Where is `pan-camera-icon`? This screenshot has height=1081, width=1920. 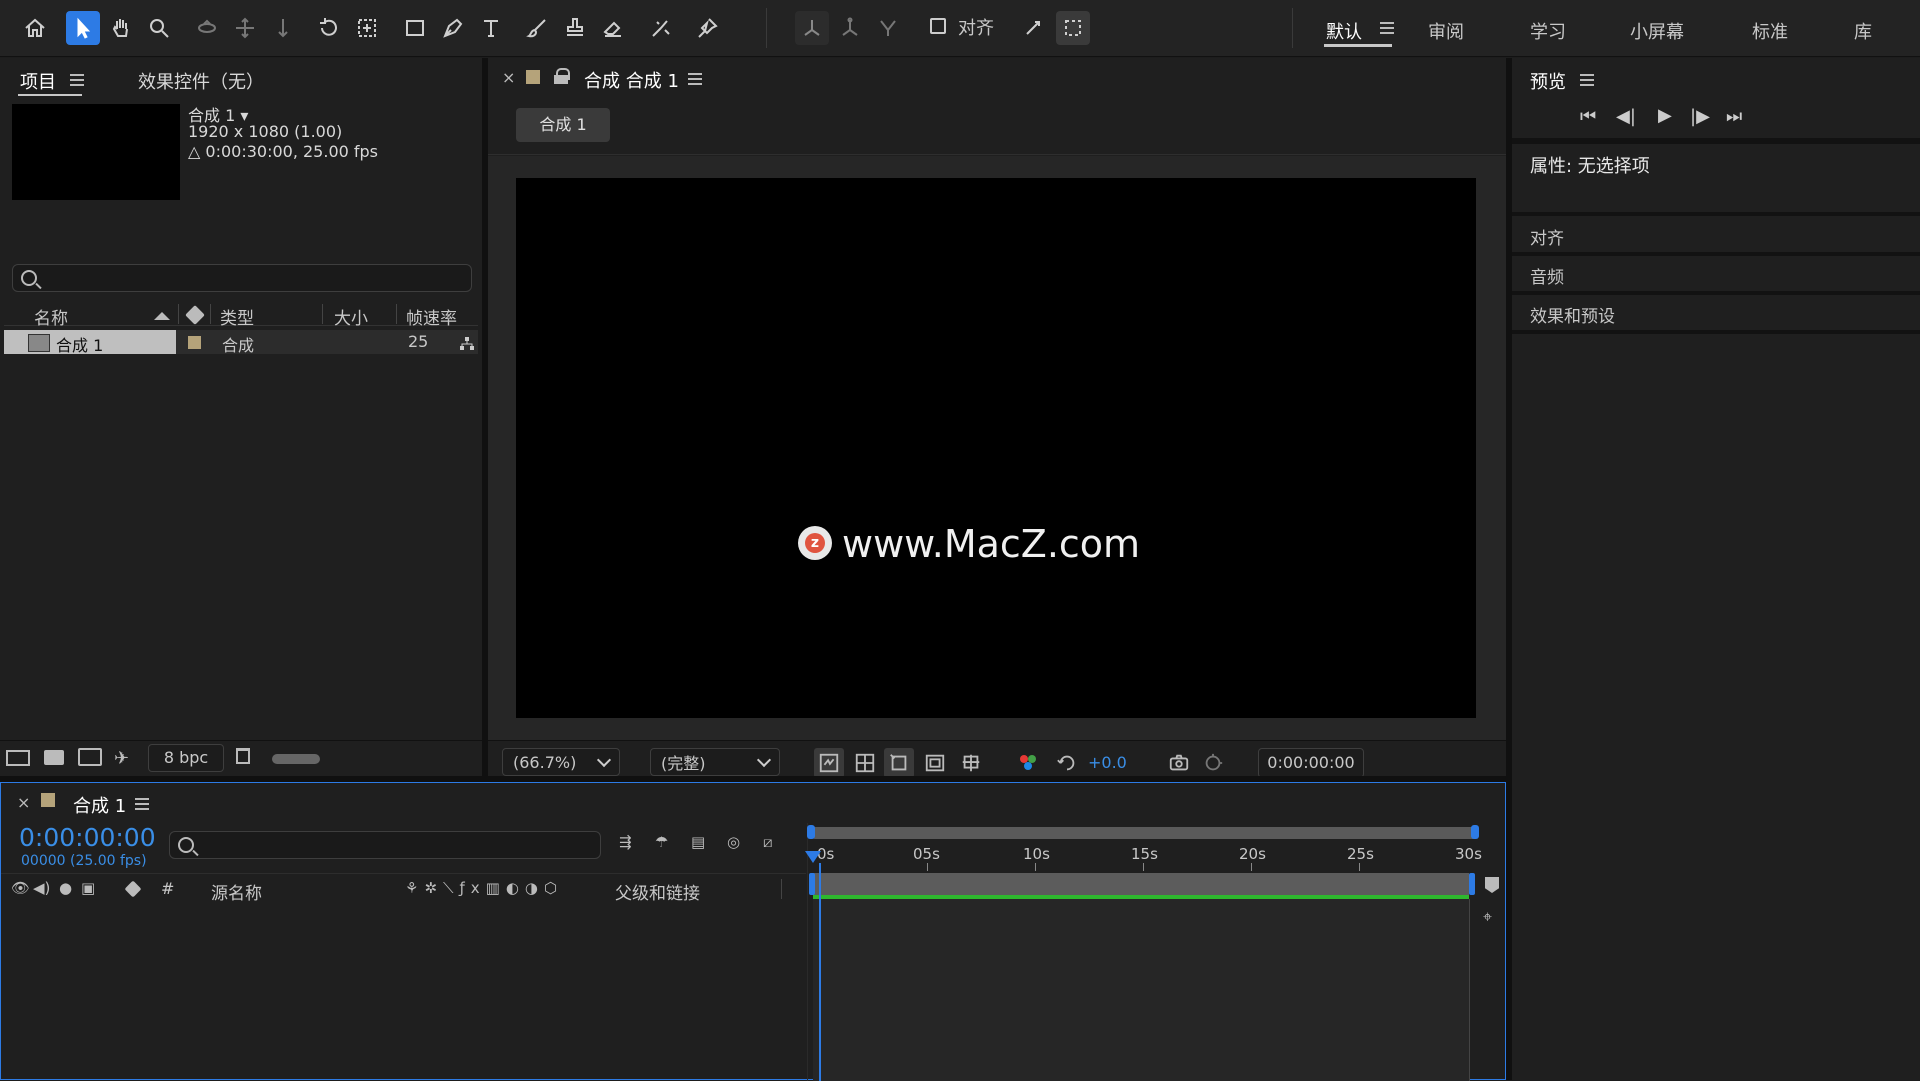
pan-camera-icon is located at coordinates (245, 28).